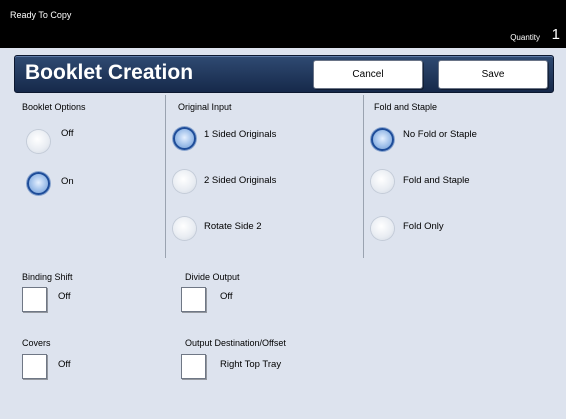 The width and height of the screenshot is (566, 419). Describe the element at coordinates (38, 141) in the screenshot. I see `radio-booklet-off` at that location.